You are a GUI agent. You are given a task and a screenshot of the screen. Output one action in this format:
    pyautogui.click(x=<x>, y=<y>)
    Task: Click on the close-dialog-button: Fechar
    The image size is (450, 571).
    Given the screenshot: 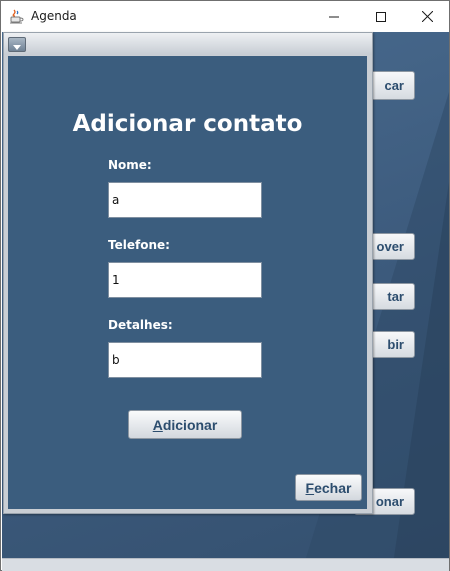 What is the action you would take?
    pyautogui.click(x=328, y=487)
    